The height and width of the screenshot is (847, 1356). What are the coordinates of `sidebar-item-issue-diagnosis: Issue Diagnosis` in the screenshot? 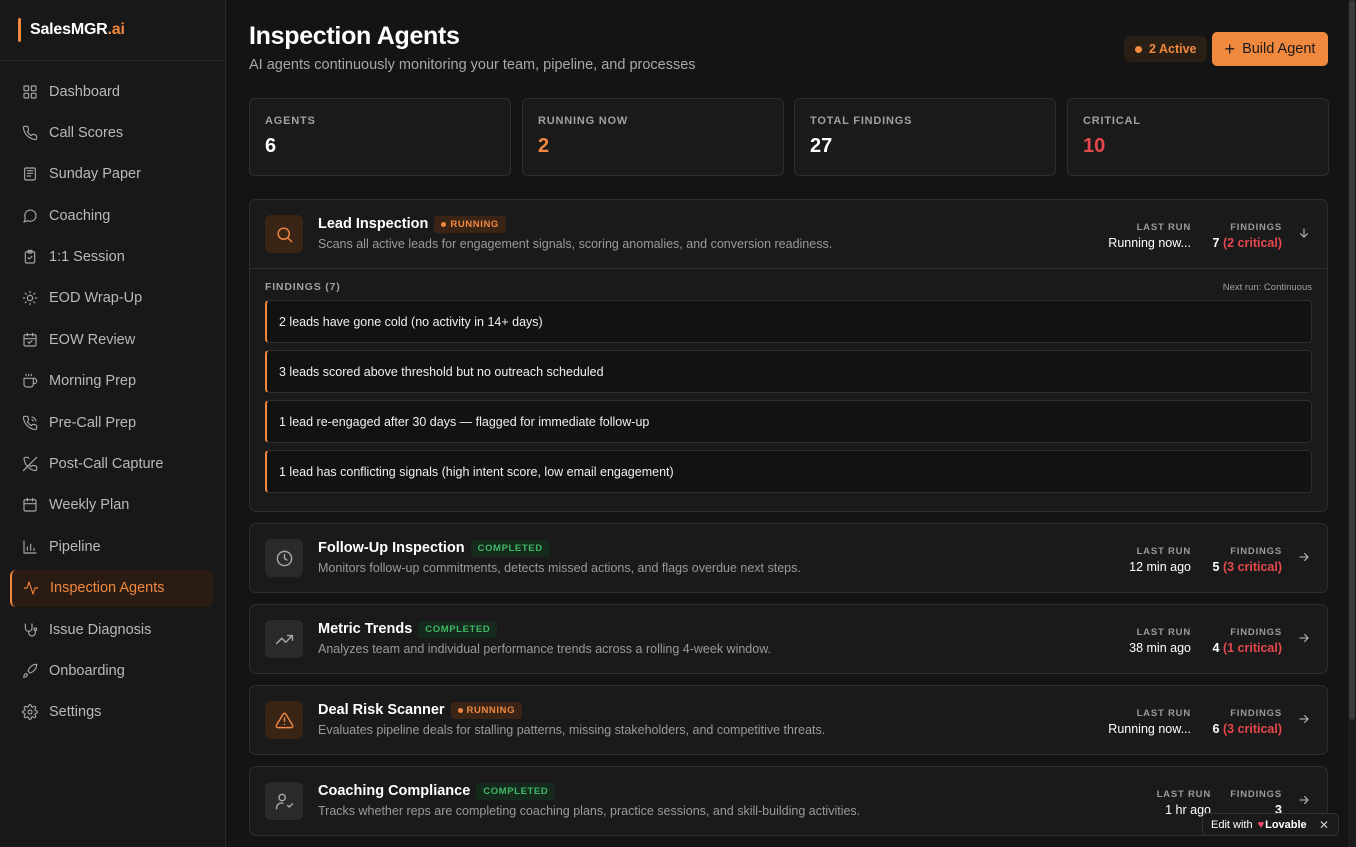 It's located at (111, 629).